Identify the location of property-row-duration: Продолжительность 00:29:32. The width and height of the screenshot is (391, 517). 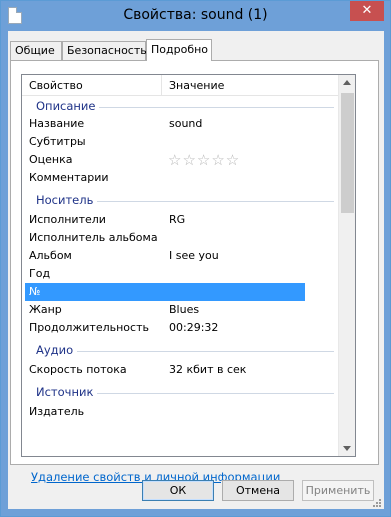
(181, 328).